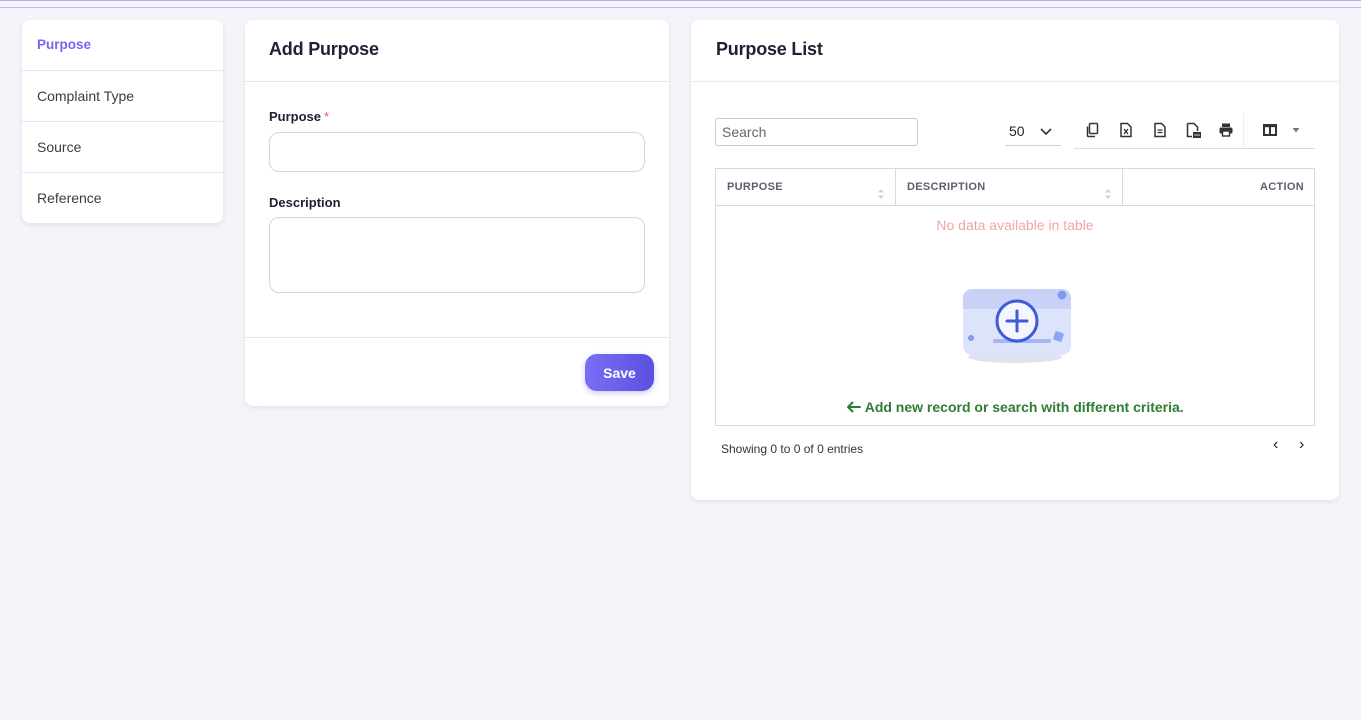 The width and height of the screenshot is (1361, 720). I want to click on chevron-down-icon, so click(1046, 132).